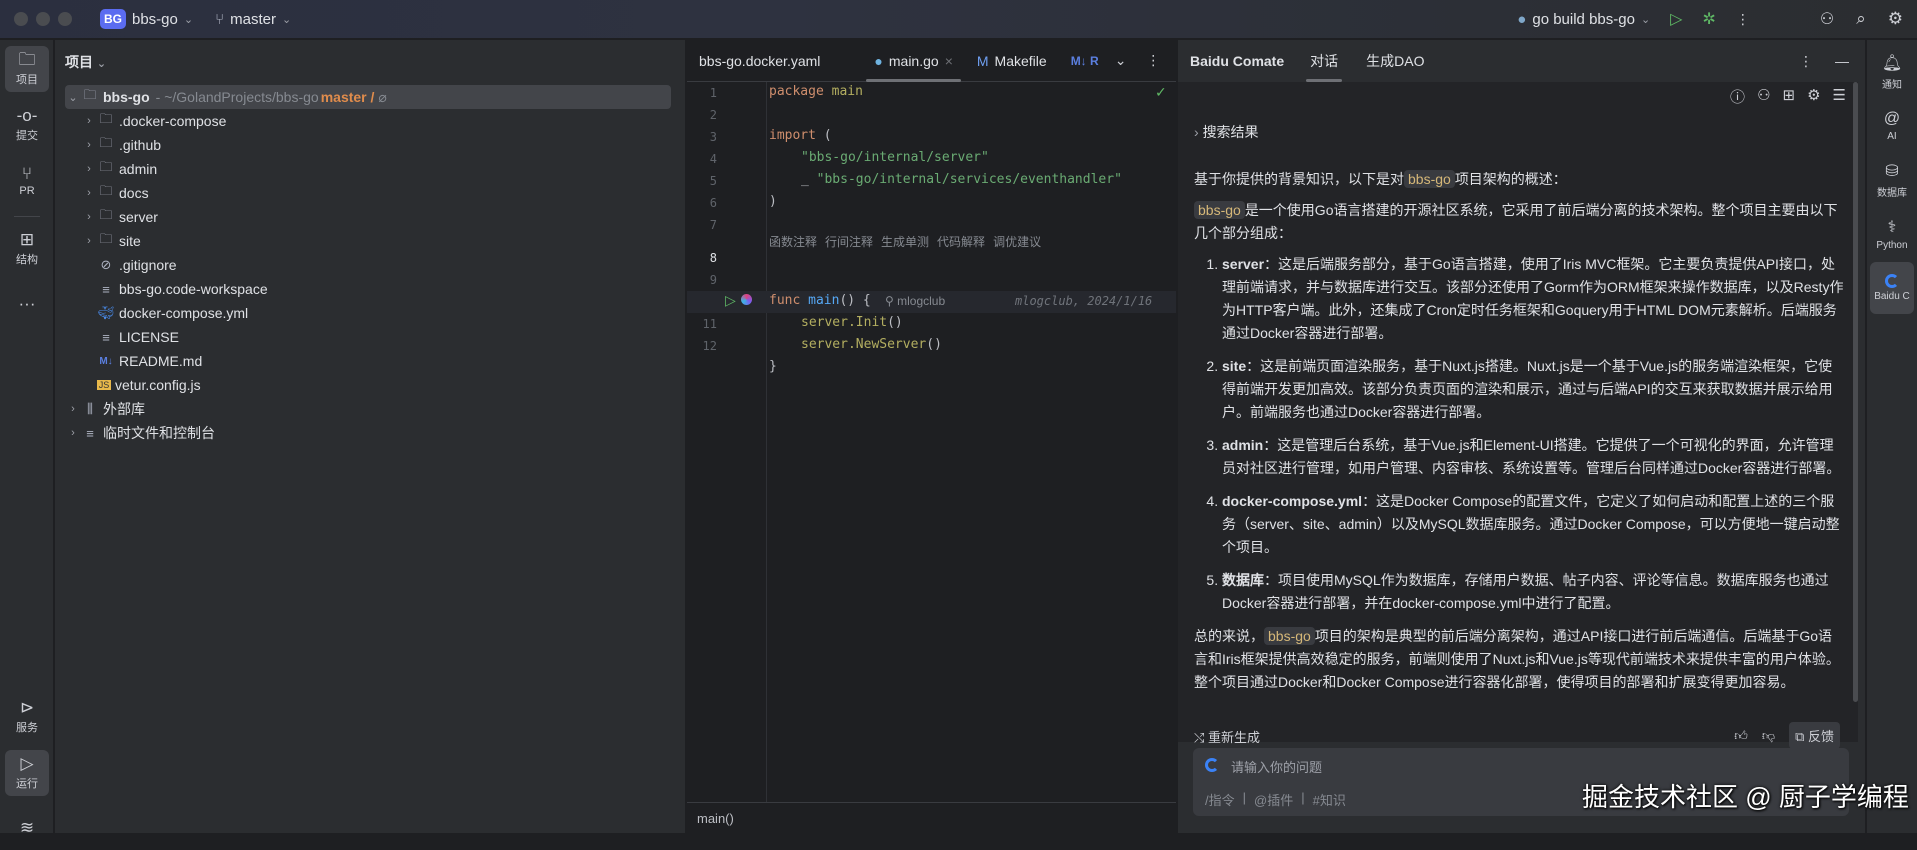 Image resolution: width=1917 pixels, height=850 pixels. What do you see at coordinates (1892, 234) in the screenshot?
I see `tool-python: ⚕ Python` at bounding box center [1892, 234].